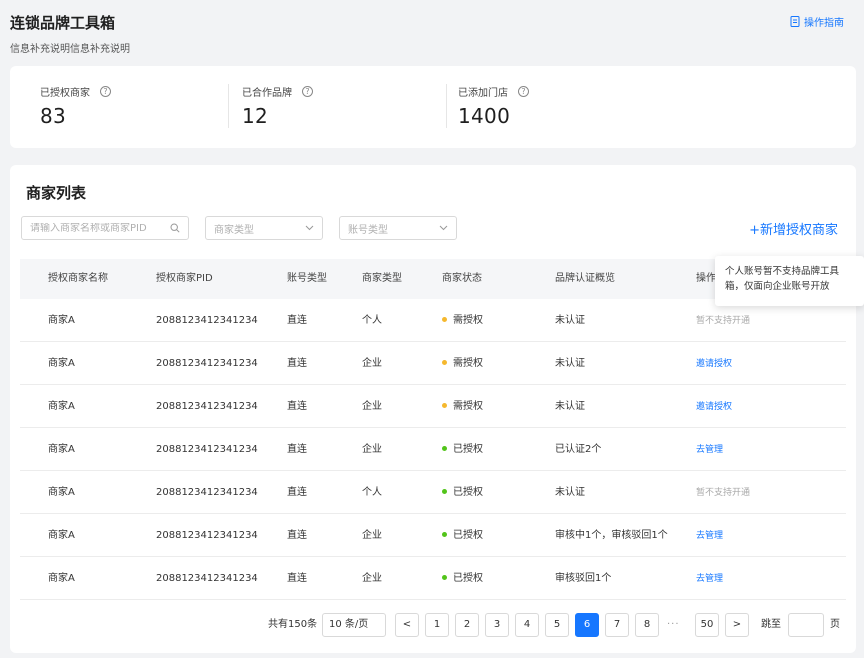 The height and width of the screenshot is (658, 864). I want to click on page-button: 3, so click(497, 625).